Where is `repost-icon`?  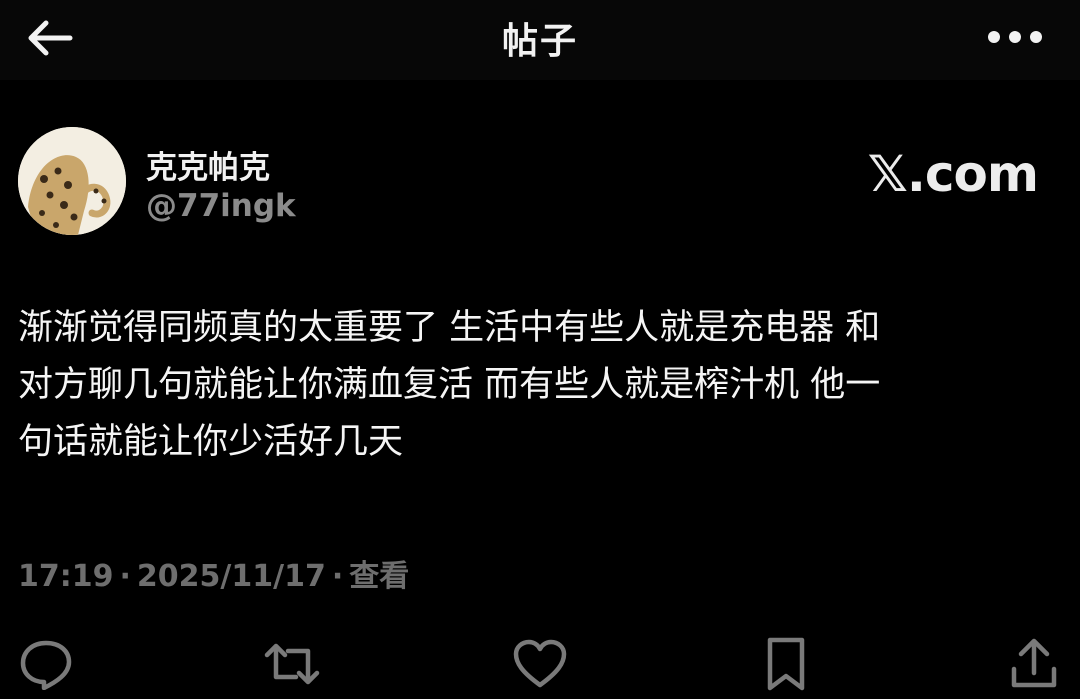
repost-icon is located at coordinates (292, 664).